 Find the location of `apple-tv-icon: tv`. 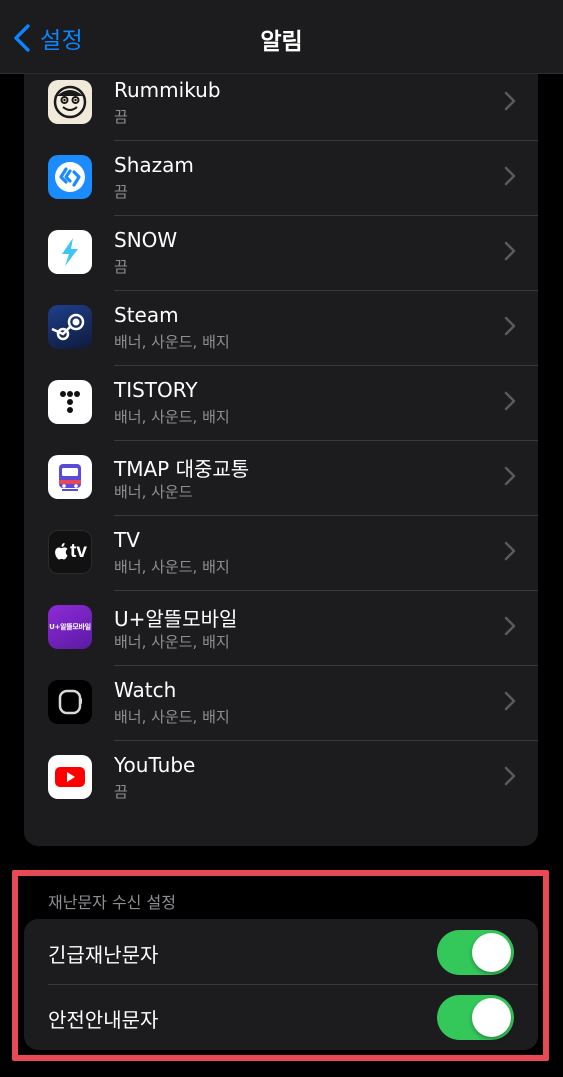

apple-tv-icon: tv is located at coordinates (70, 552).